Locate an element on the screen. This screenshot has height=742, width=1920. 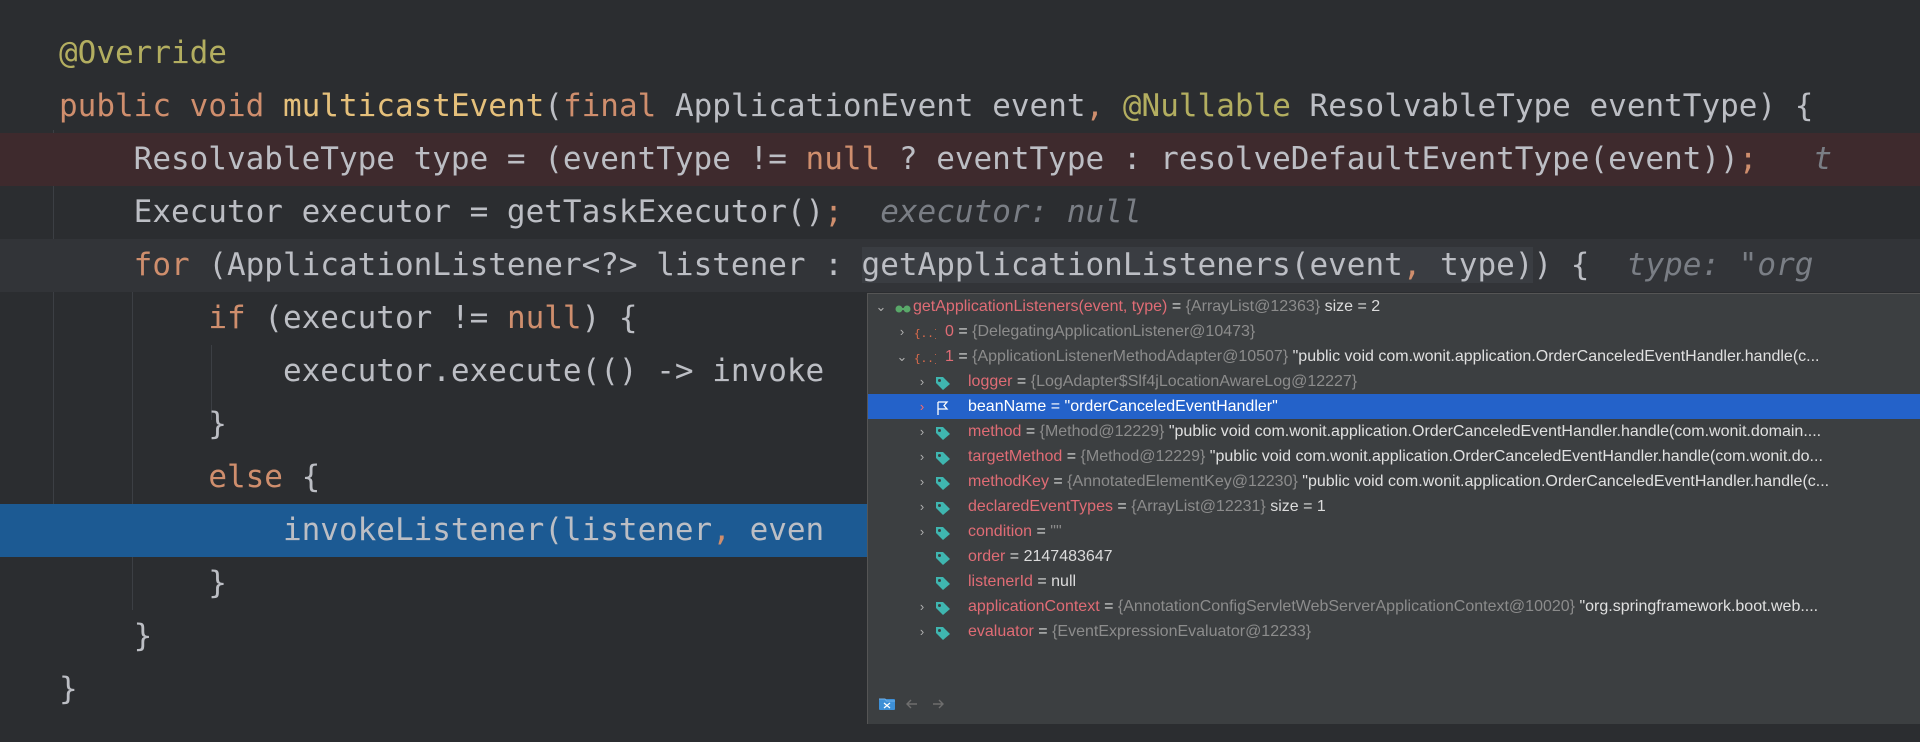
nullable-annotation: @Nullable is located at coordinates (1206, 106).